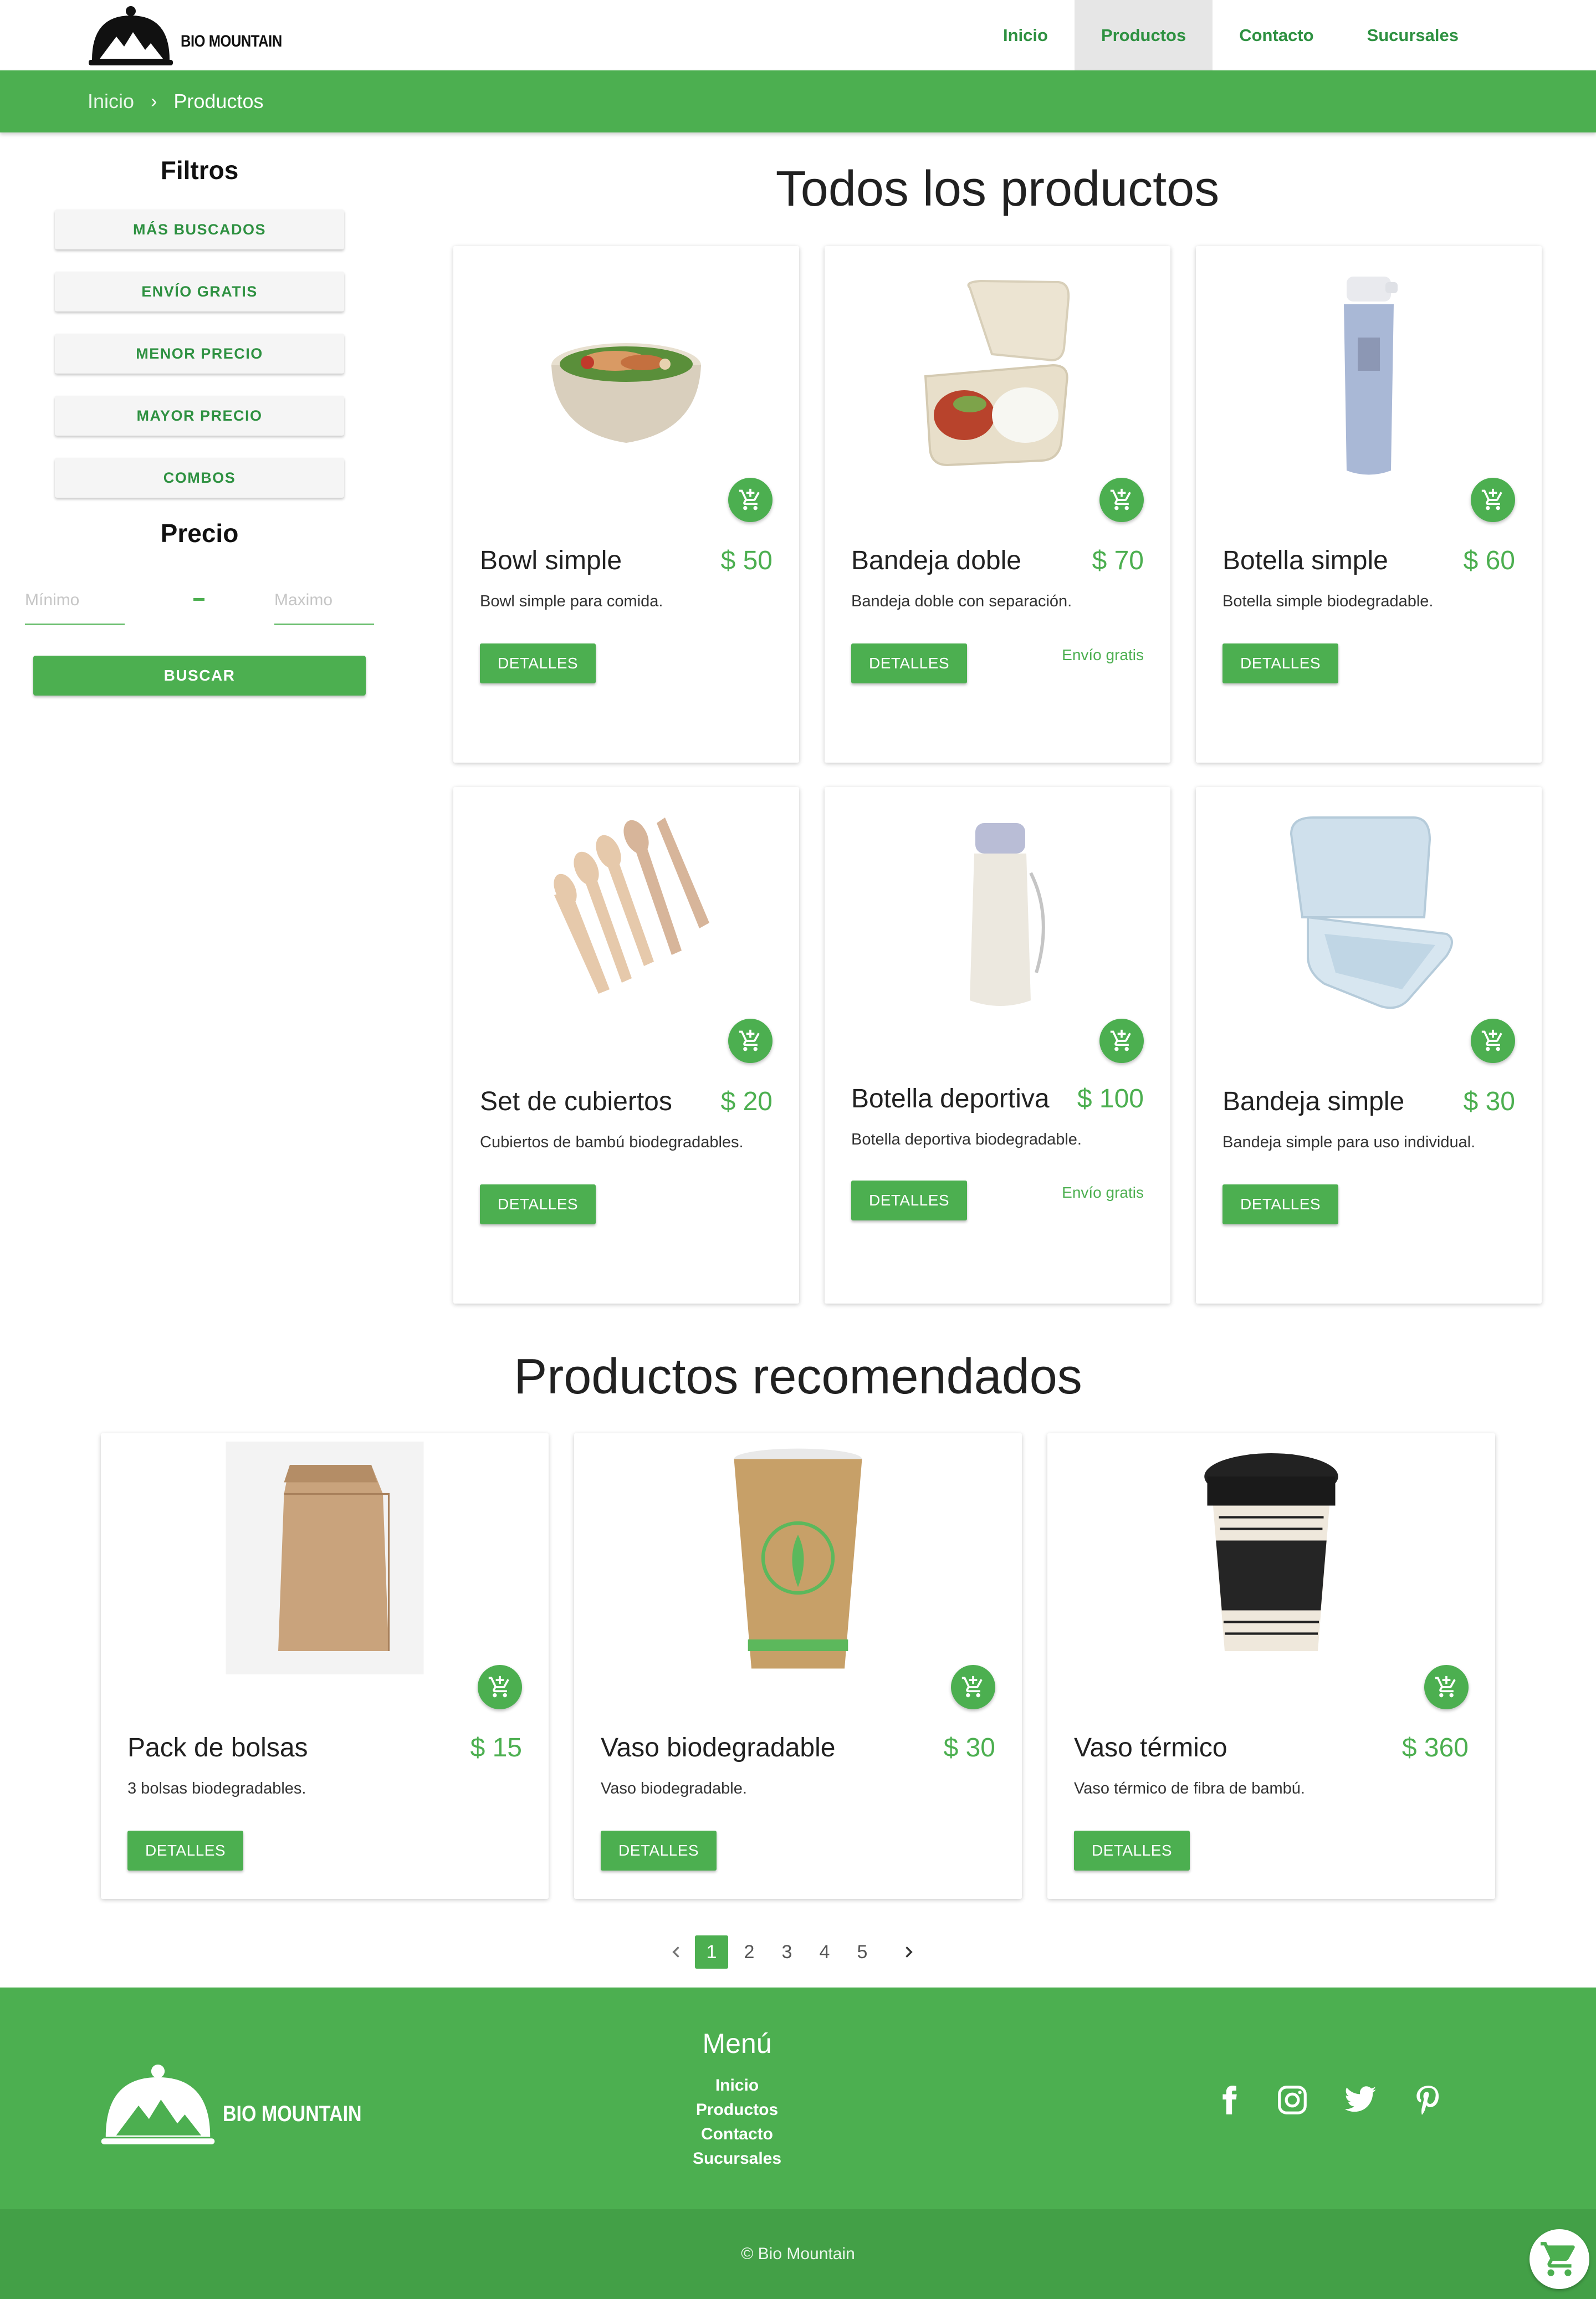 The width and height of the screenshot is (1596, 2299). Describe the element at coordinates (496, 1747) in the screenshot. I see `product-price: $ 15` at that location.